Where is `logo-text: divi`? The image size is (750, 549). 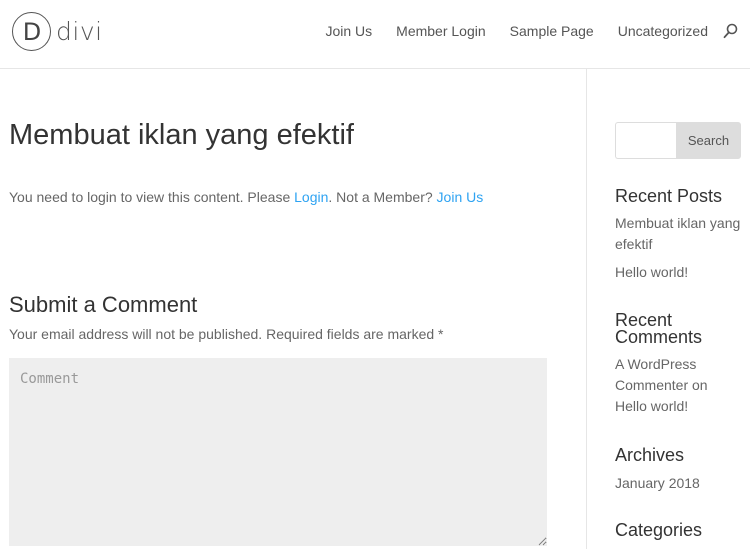
logo-text: divi is located at coordinates (79, 31).